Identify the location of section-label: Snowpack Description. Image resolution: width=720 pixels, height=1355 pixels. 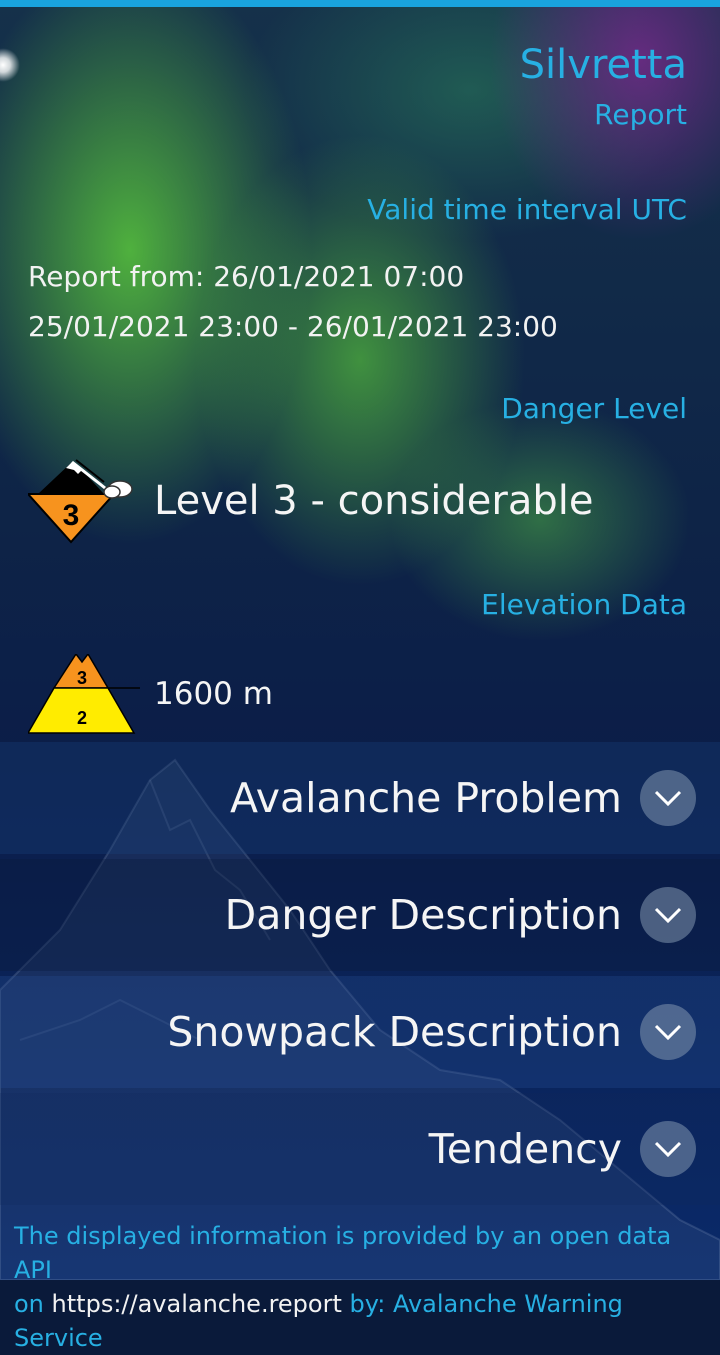
(394, 1032).